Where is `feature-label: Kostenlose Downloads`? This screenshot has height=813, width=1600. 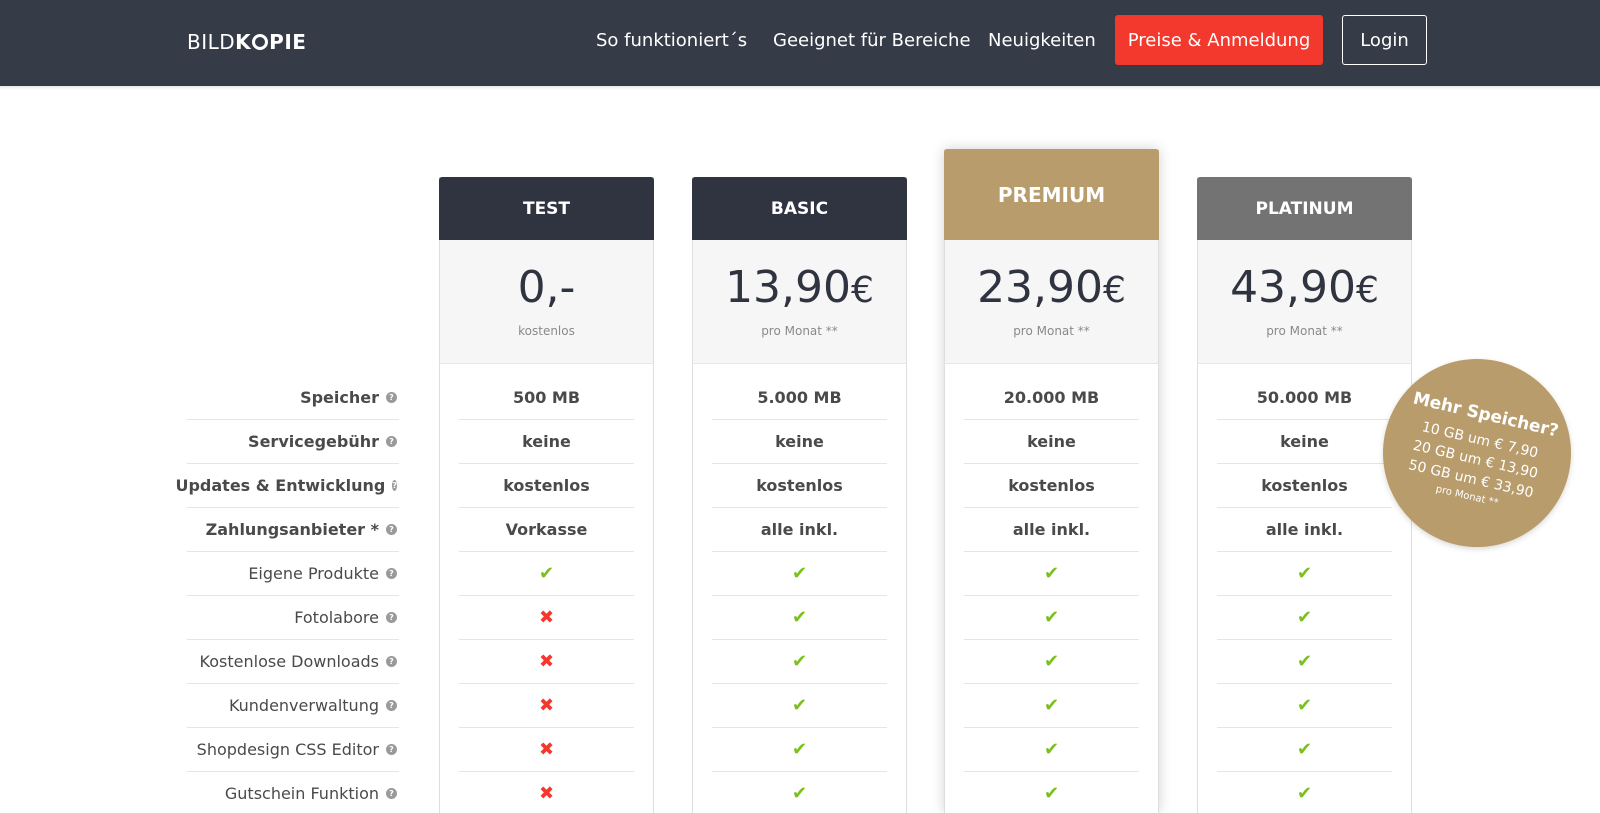
feature-label: Kostenlose Downloads is located at coordinates (289, 661).